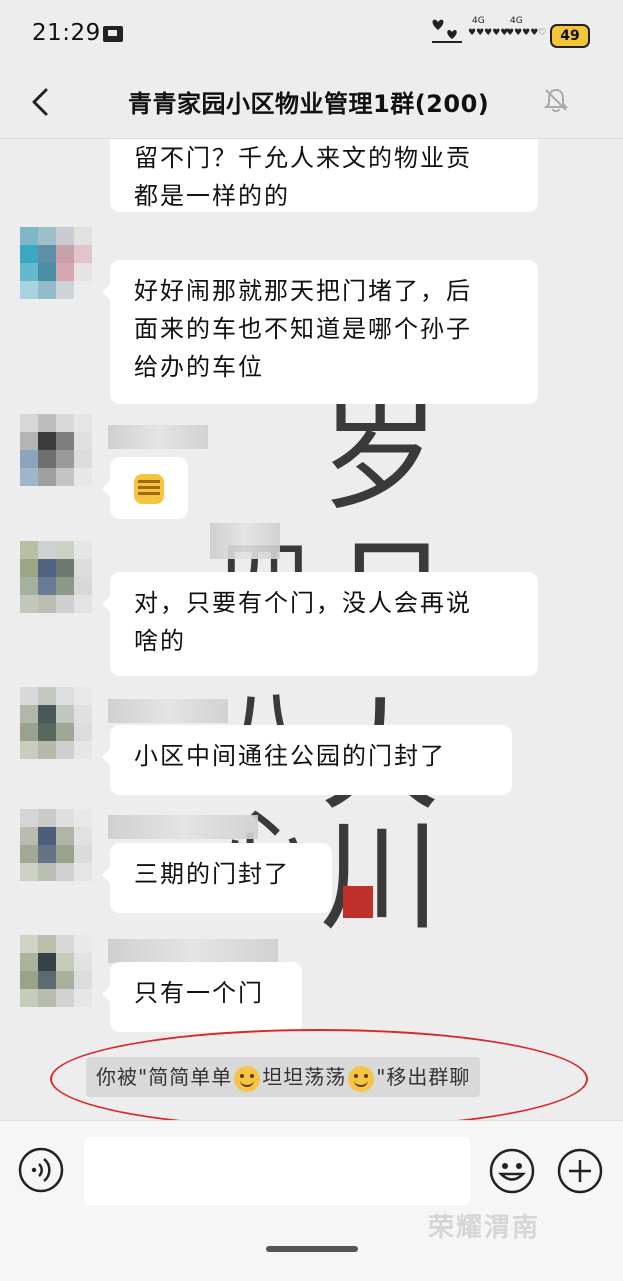 Image resolution: width=623 pixels, height=1281 pixels. Describe the element at coordinates (580, 1171) in the screenshot. I see `more-options-plus-icon` at that location.